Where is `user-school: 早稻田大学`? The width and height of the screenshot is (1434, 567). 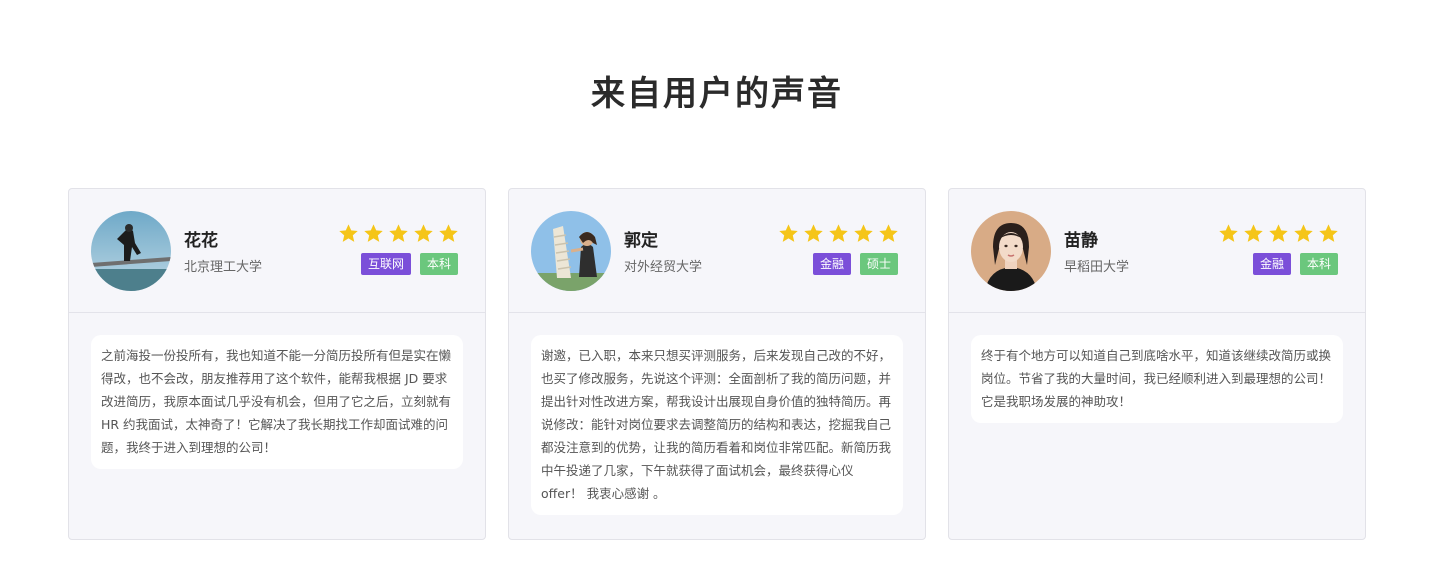
user-school: 早稻田大学 is located at coordinates (1097, 267).